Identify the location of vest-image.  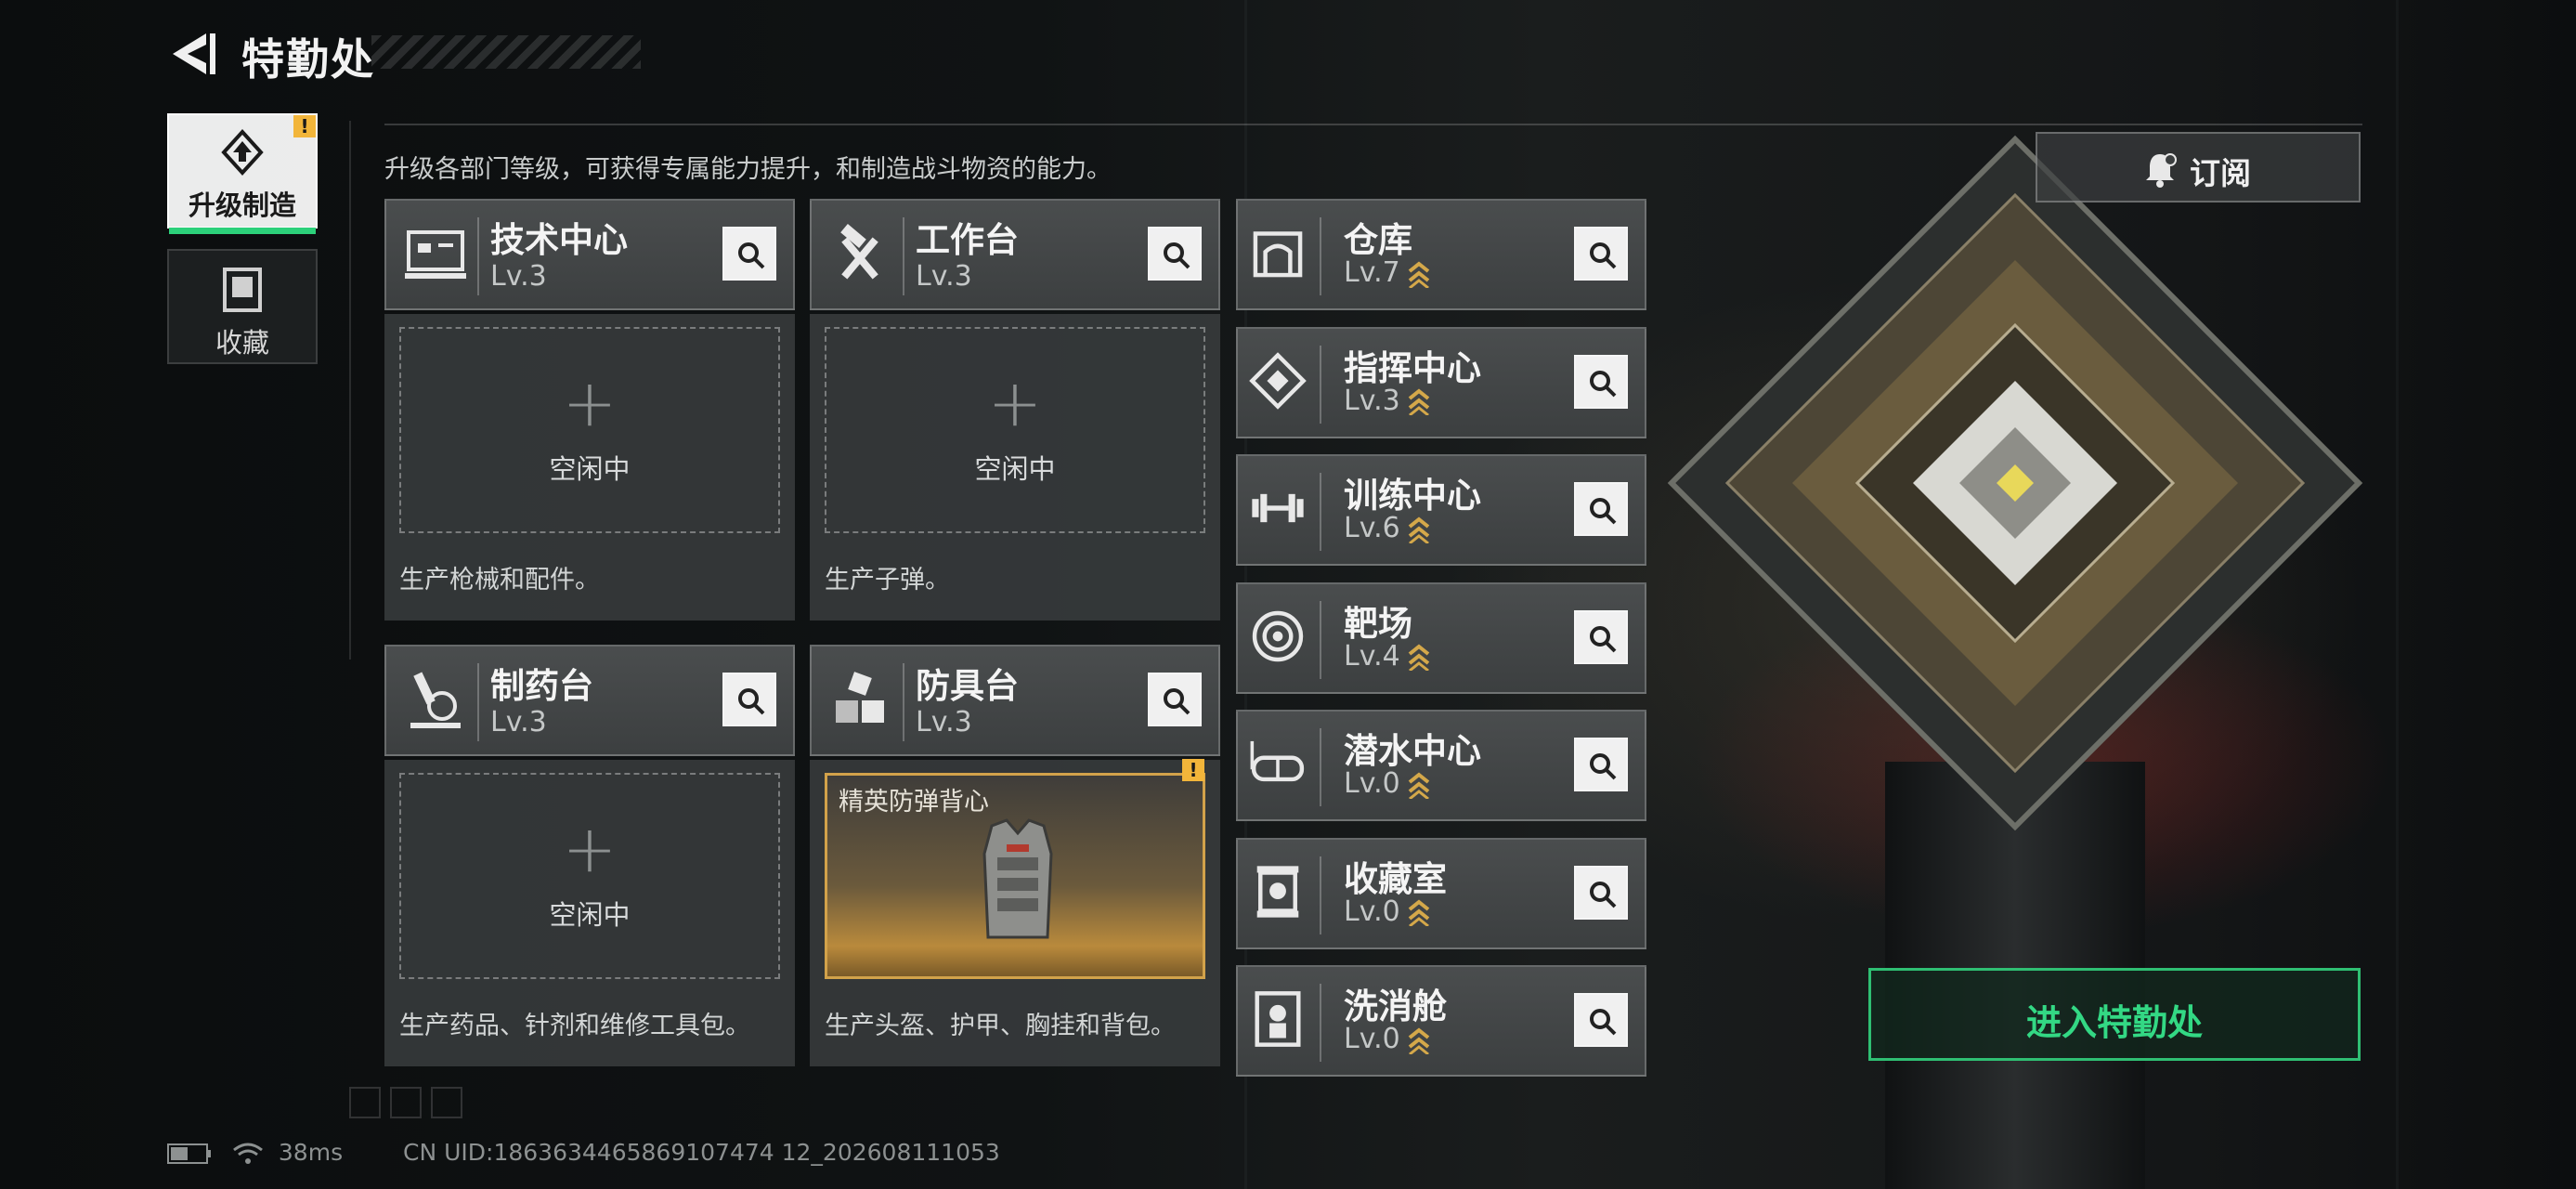
(1017, 879).